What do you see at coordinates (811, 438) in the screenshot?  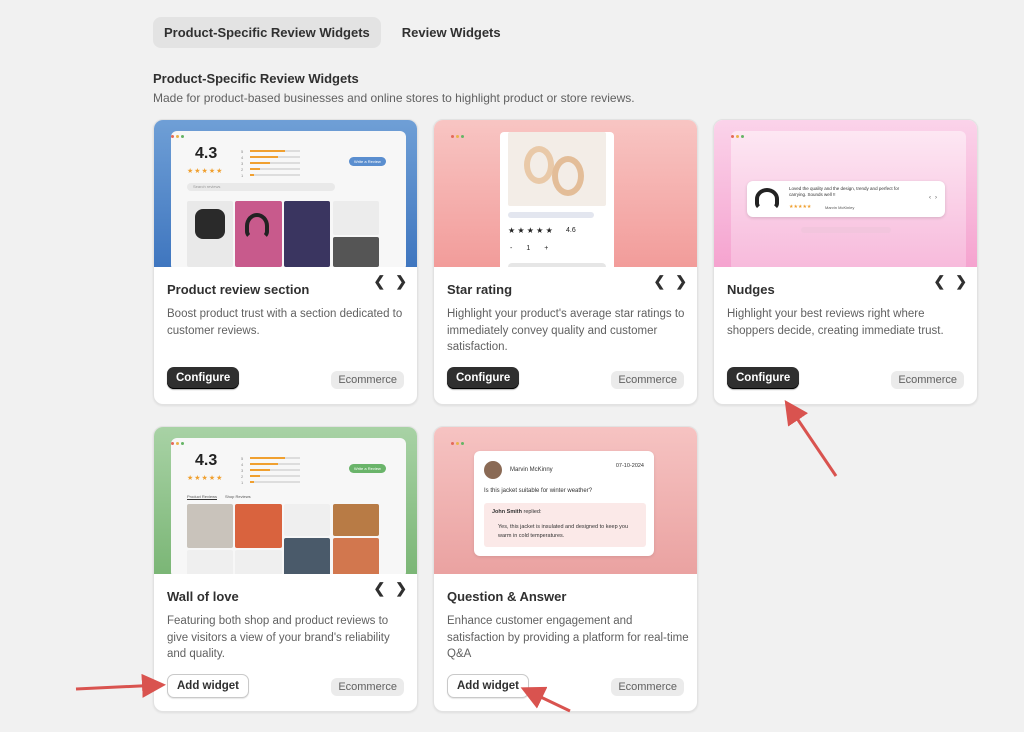 I see `annotation-arrow-nudges` at bounding box center [811, 438].